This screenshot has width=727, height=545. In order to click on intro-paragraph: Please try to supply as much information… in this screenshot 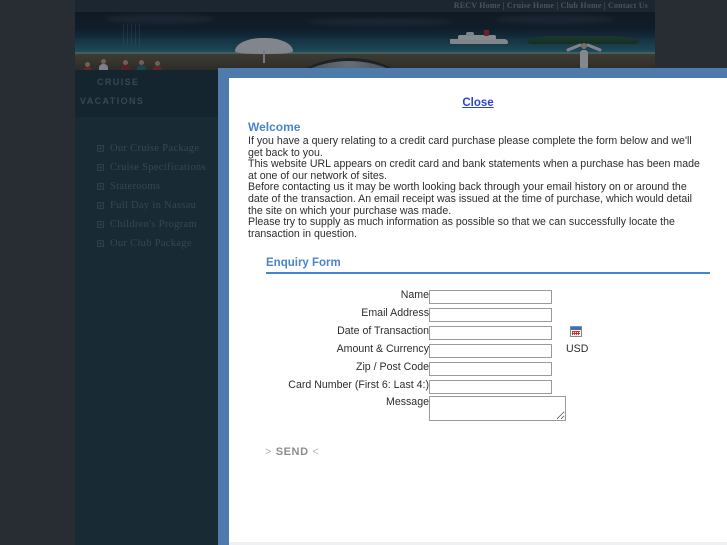, I will do `click(461, 228)`.